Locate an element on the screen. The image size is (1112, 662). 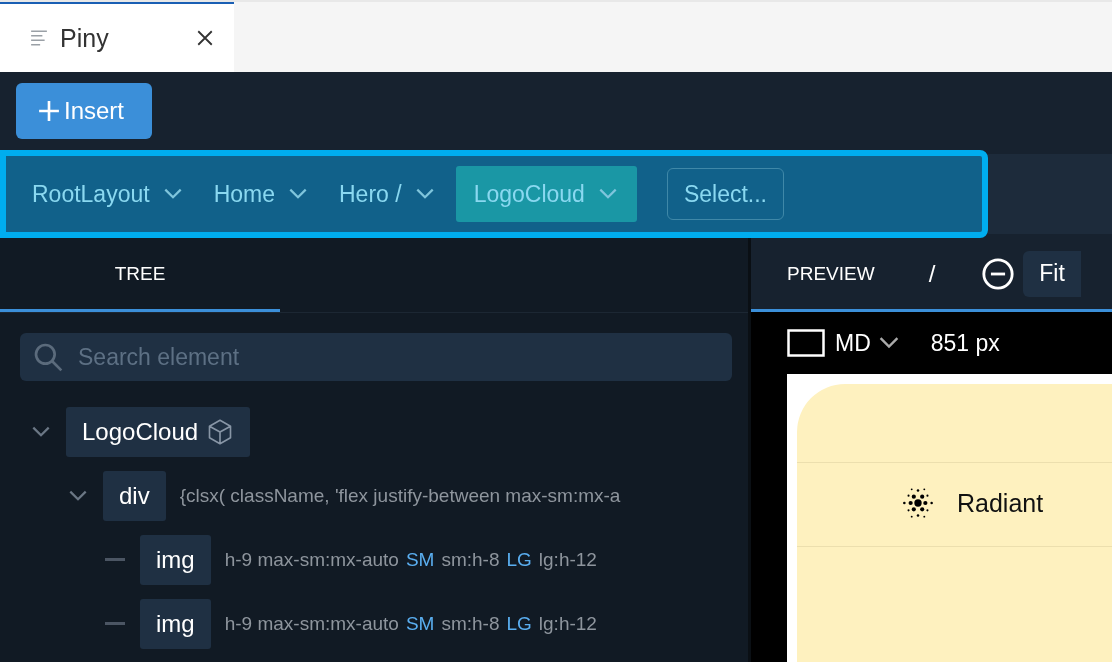
zoom-field: Fit is located at coordinates (1052, 273).